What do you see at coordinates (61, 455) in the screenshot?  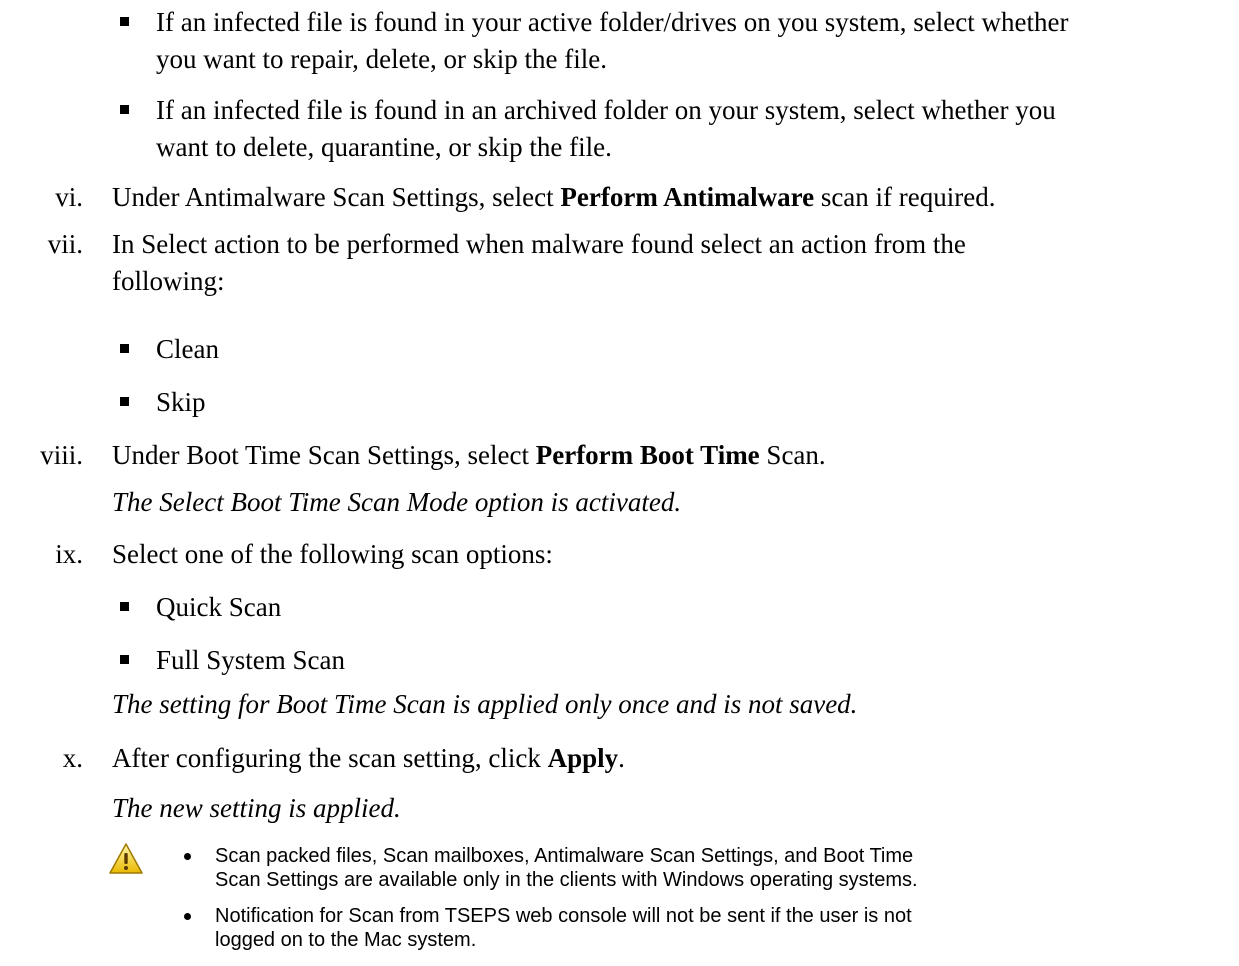 I see `step-number: viii.` at bounding box center [61, 455].